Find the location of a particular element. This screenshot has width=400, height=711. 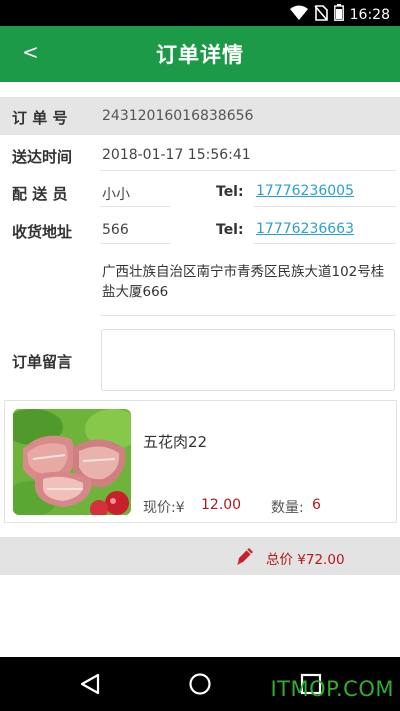

product-image is located at coordinates (72, 462).